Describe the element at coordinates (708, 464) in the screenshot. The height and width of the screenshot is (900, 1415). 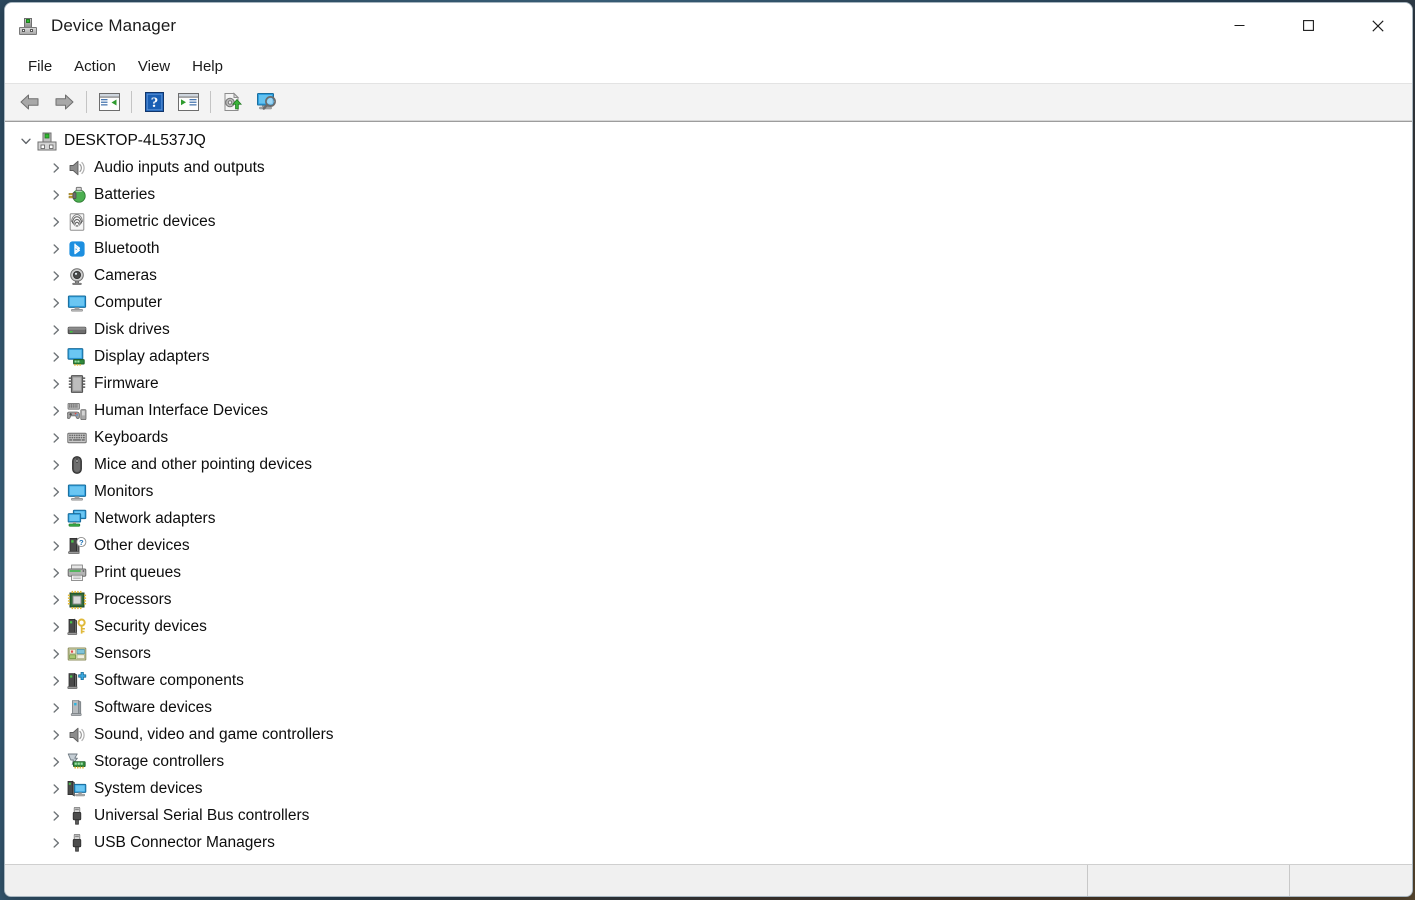
I see `tree-row-mice-and-other-pointing-devices: Mice and other pointing devices` at that location.